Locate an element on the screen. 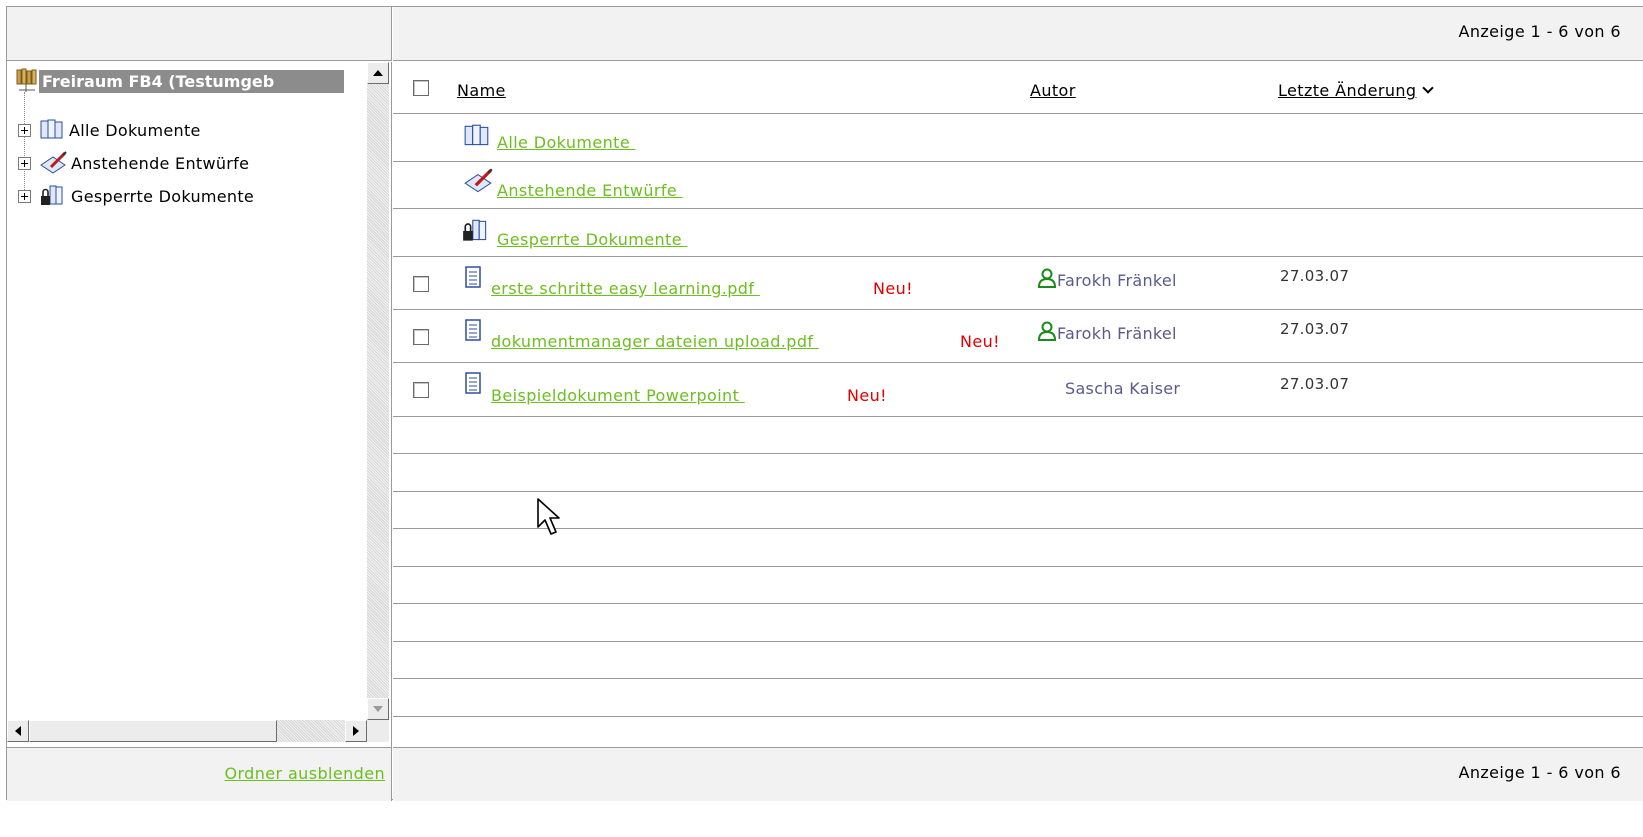 The width and height of the screenshot is (1643, 837). folder-link: Gesperrte Dokumente is located at coordinates (592, 239).